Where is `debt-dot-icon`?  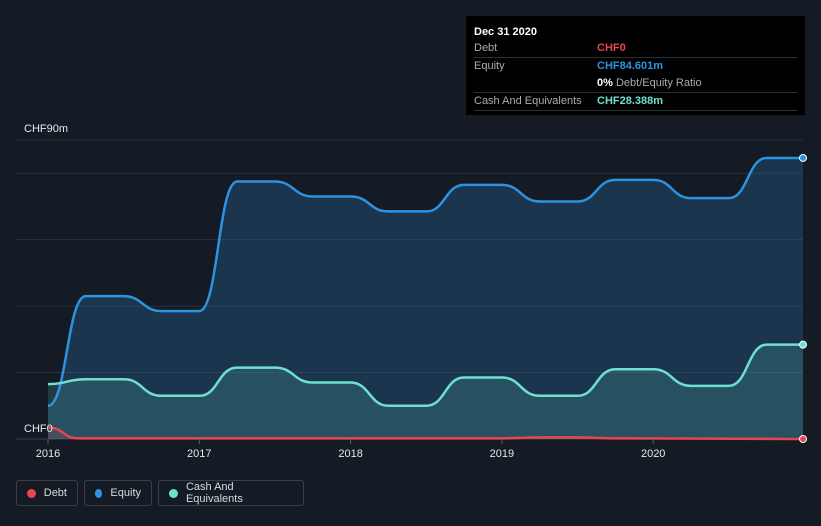 debt-dot-icon is located at coordinates (31, 493).